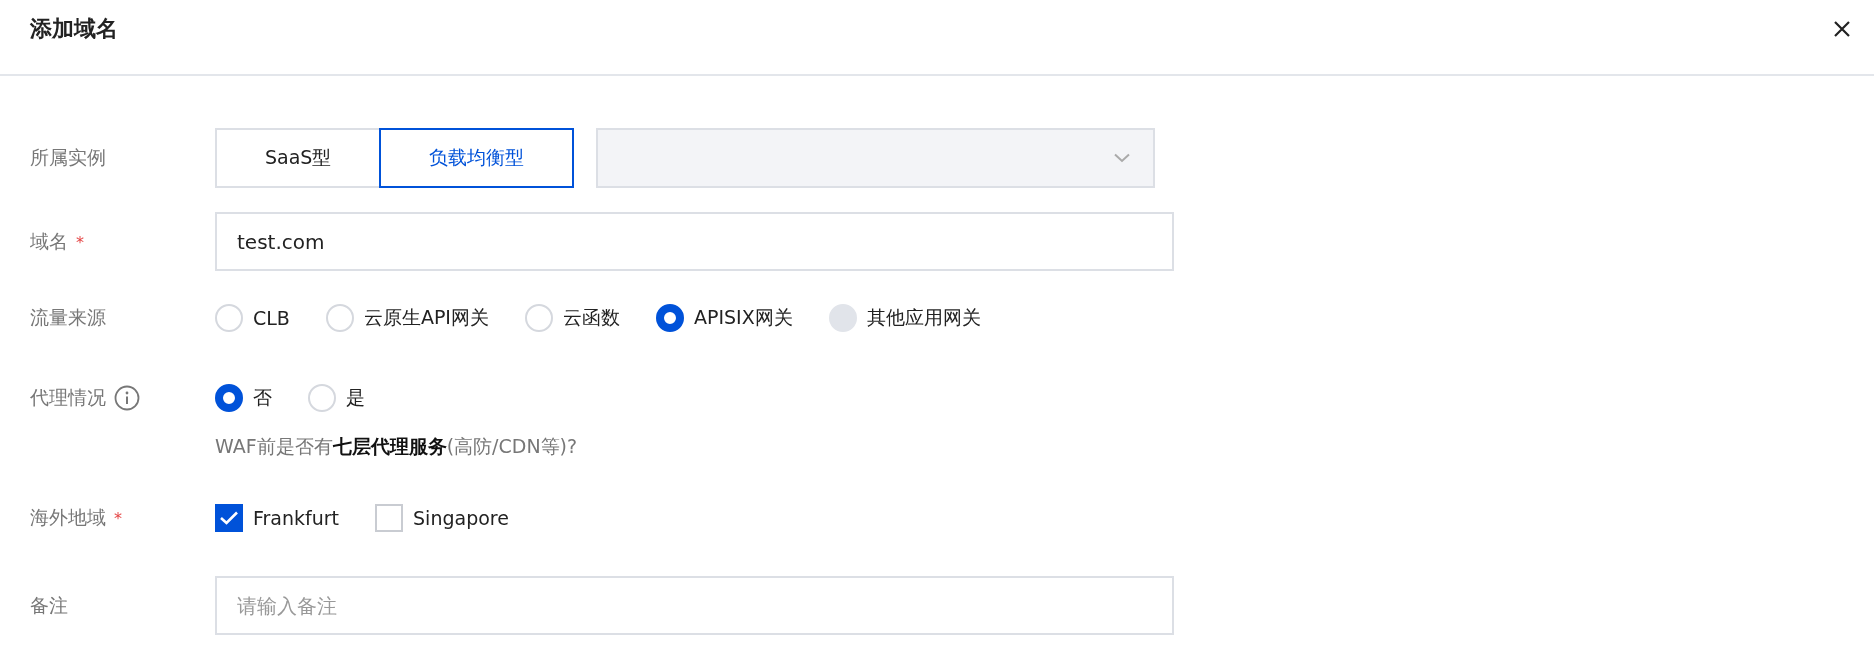 The image size is (1874, 666). What do you see at coordinates (68, 517) in the screenshot?
I see `field-label: 海外地域` at bounding box center [68, 517].